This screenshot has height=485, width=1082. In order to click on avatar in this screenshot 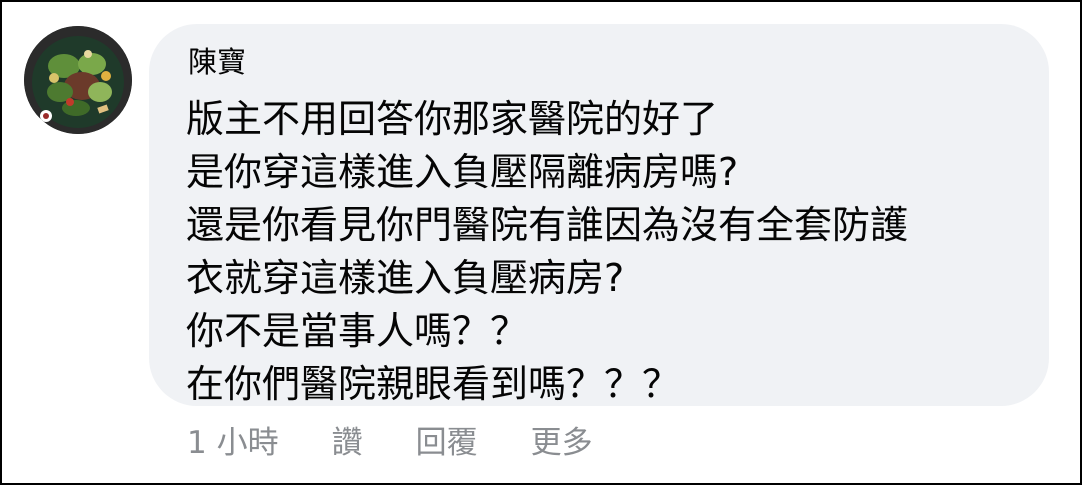, I will do `click(78, 80)`.